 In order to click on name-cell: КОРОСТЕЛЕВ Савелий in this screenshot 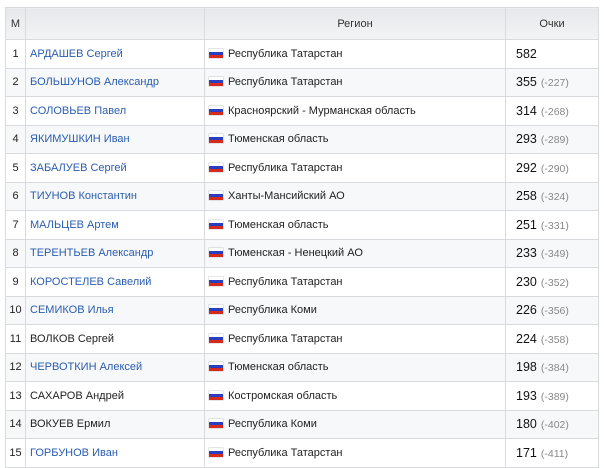, I will do `click(115, 282)`.